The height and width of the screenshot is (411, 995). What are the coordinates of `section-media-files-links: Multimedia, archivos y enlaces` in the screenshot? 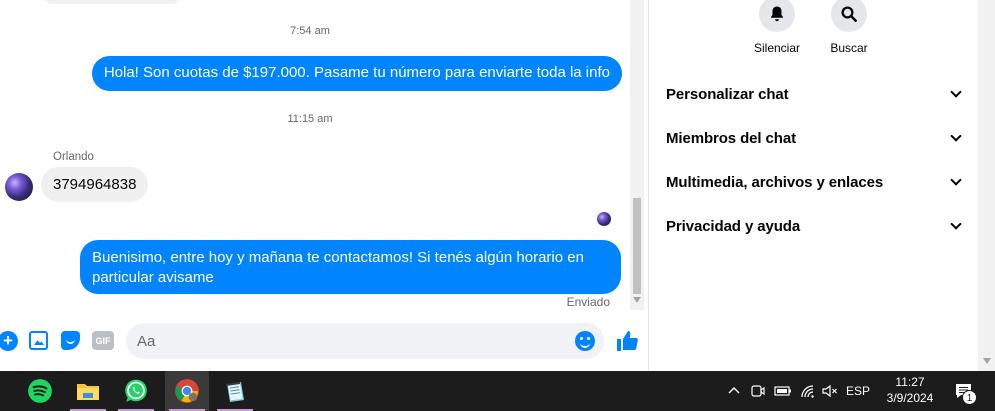 It's located at (815, 182).